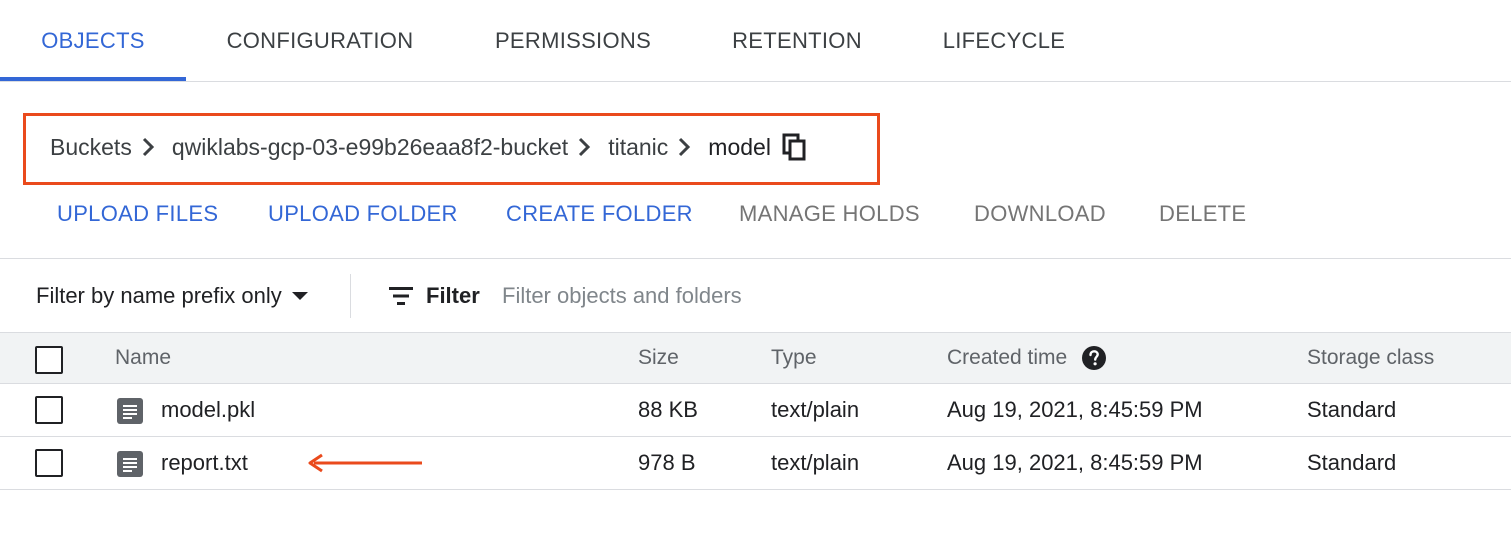  I want to click on upload-files-button: UPLOAD FILES, so click(137, 214).